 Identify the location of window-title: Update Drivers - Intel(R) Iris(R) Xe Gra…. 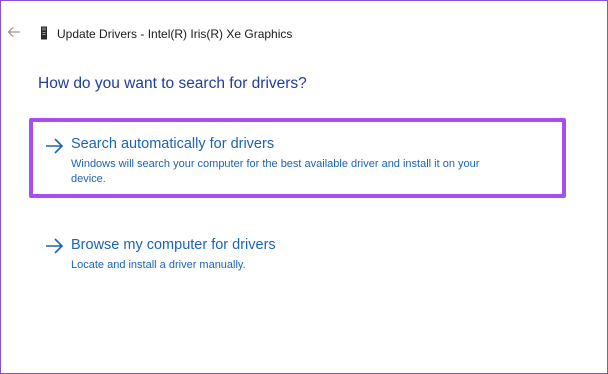
(175, 34).